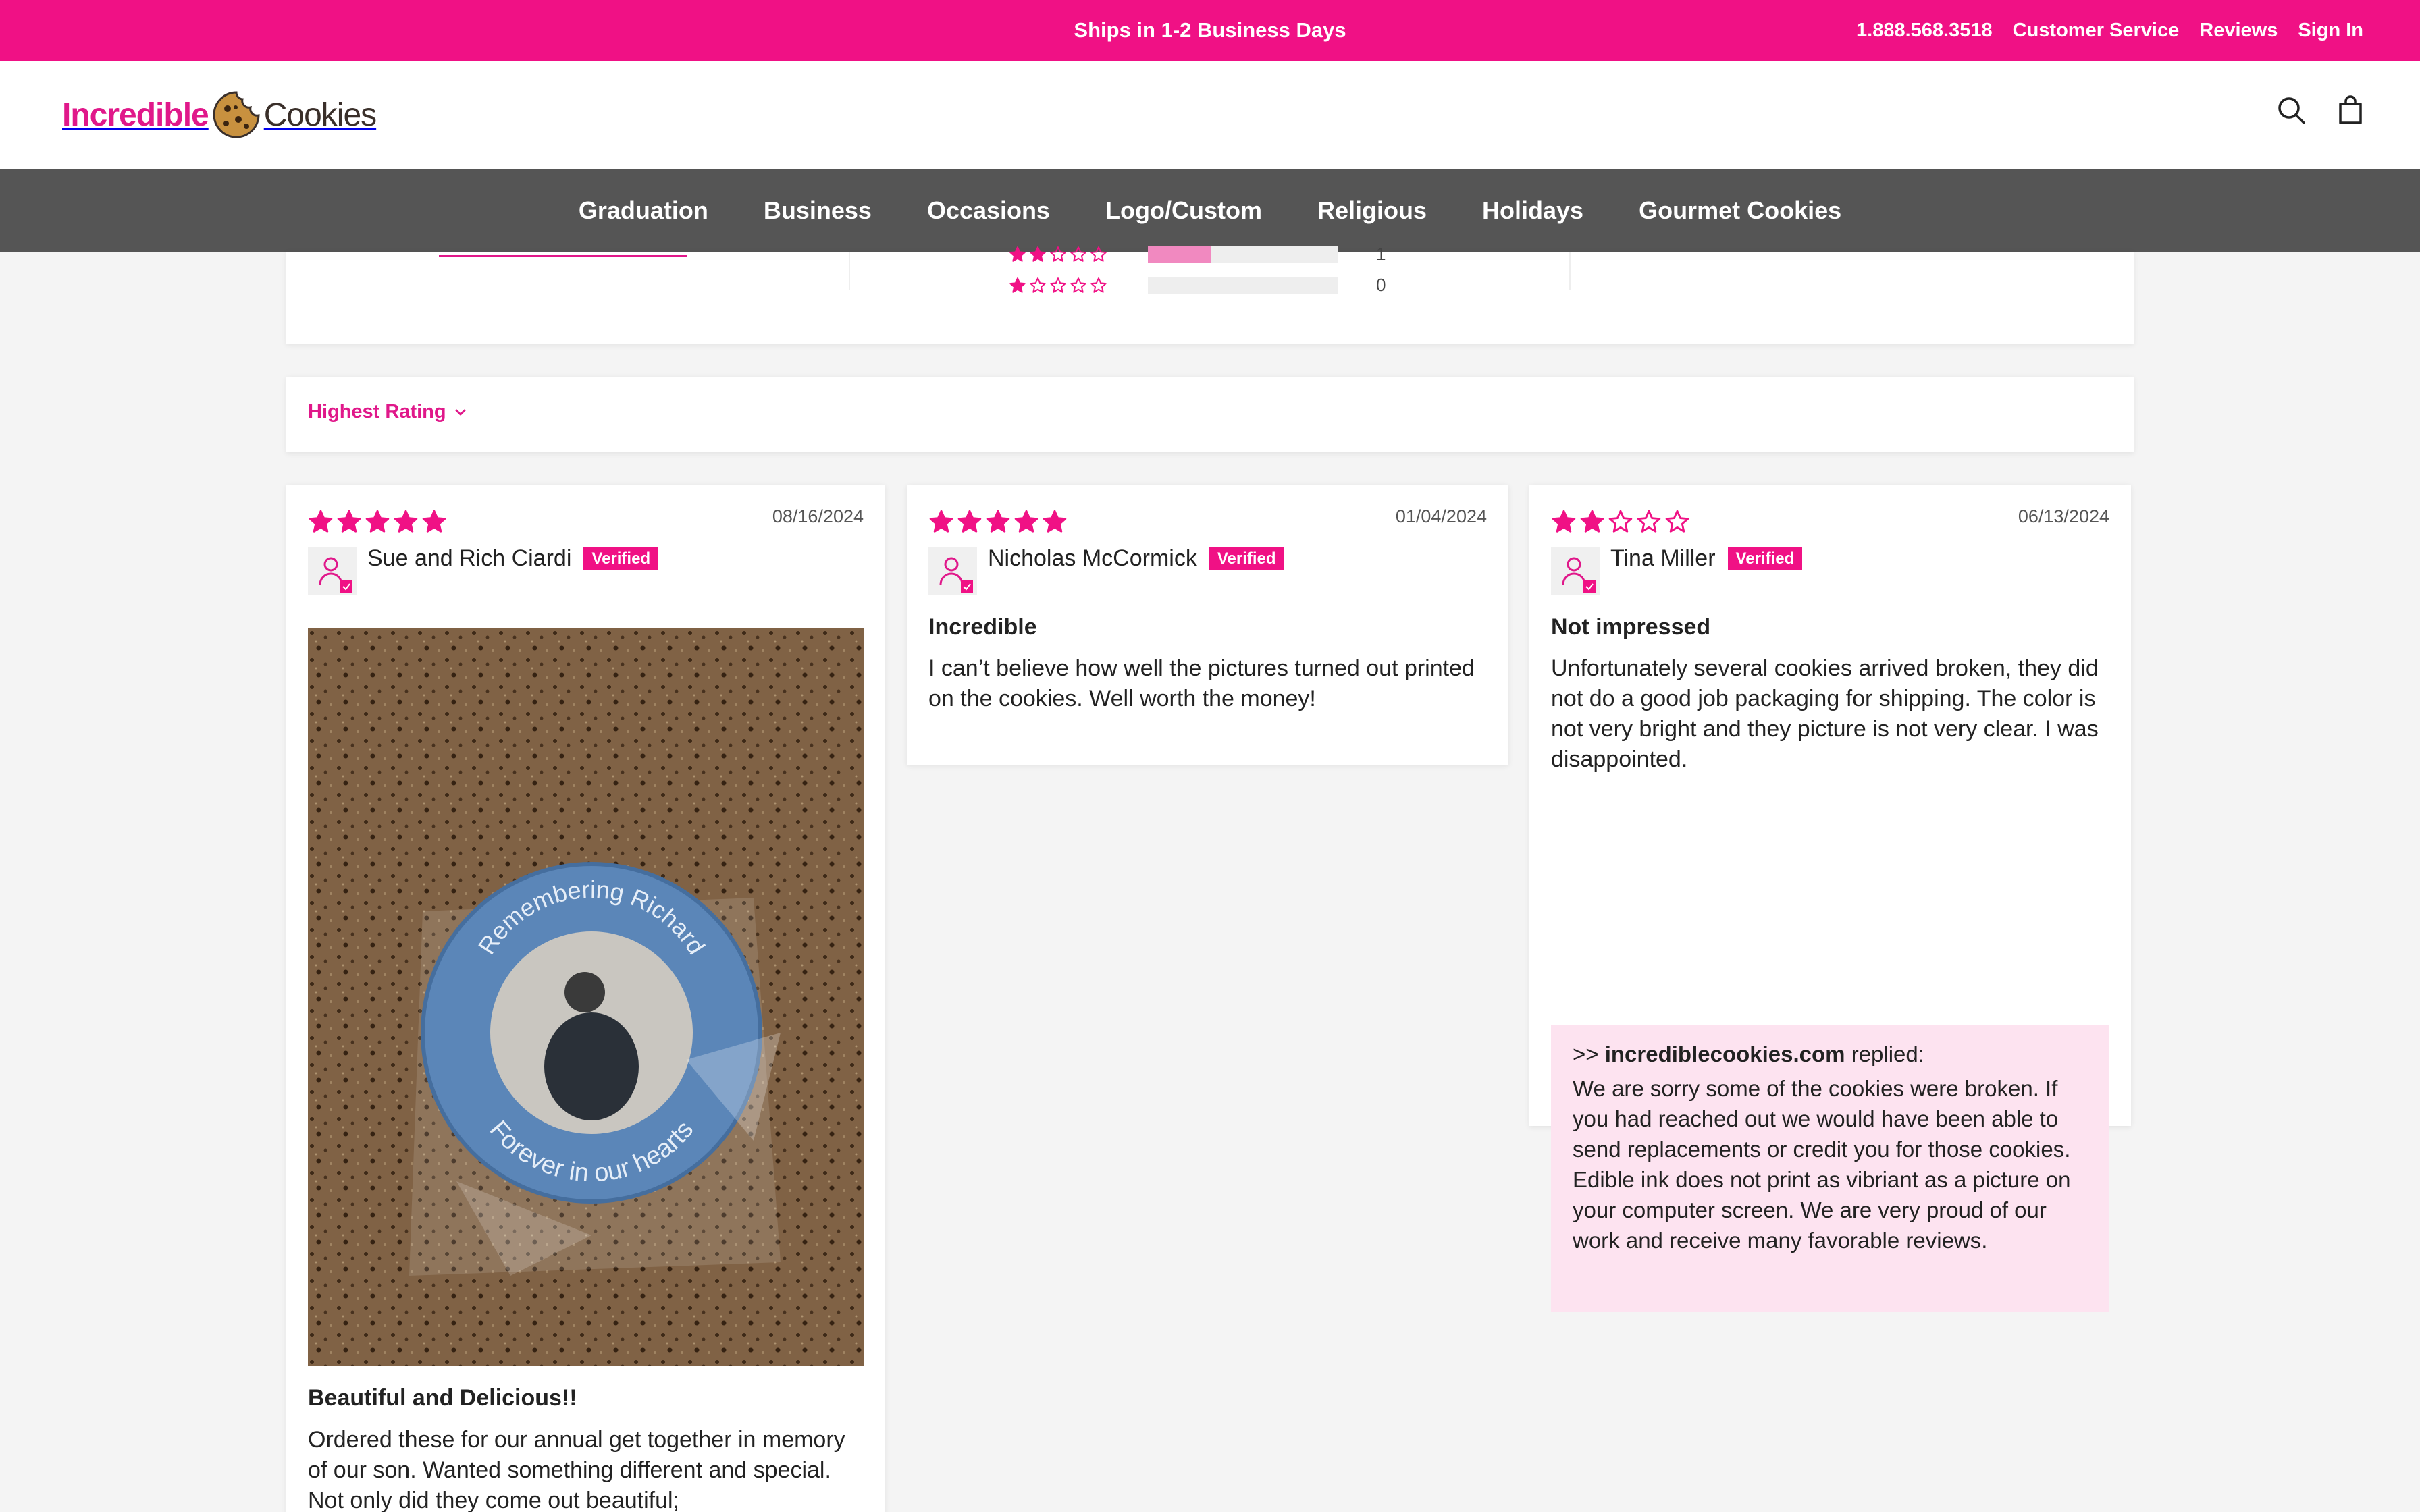 This screenshot has height=1512, width=2420. I want to click on nav-item-graduation: Graduation, so click(643, 210).